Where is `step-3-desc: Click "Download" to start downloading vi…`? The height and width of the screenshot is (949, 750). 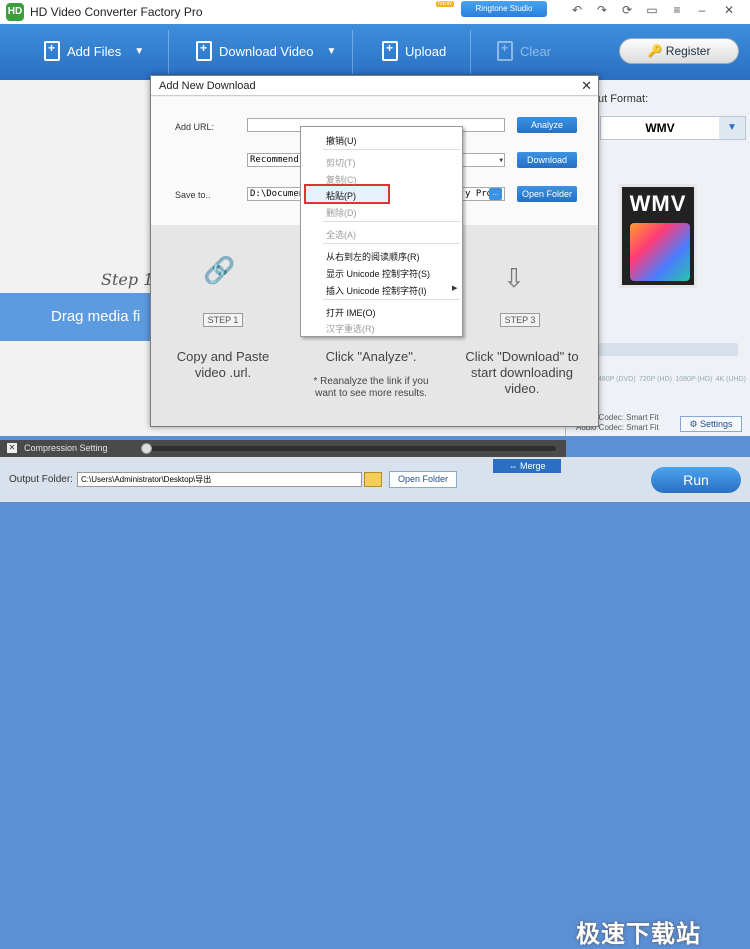
step-3-desc: Click "Download" to start downloading vi… is located at coordinates (522, 372).